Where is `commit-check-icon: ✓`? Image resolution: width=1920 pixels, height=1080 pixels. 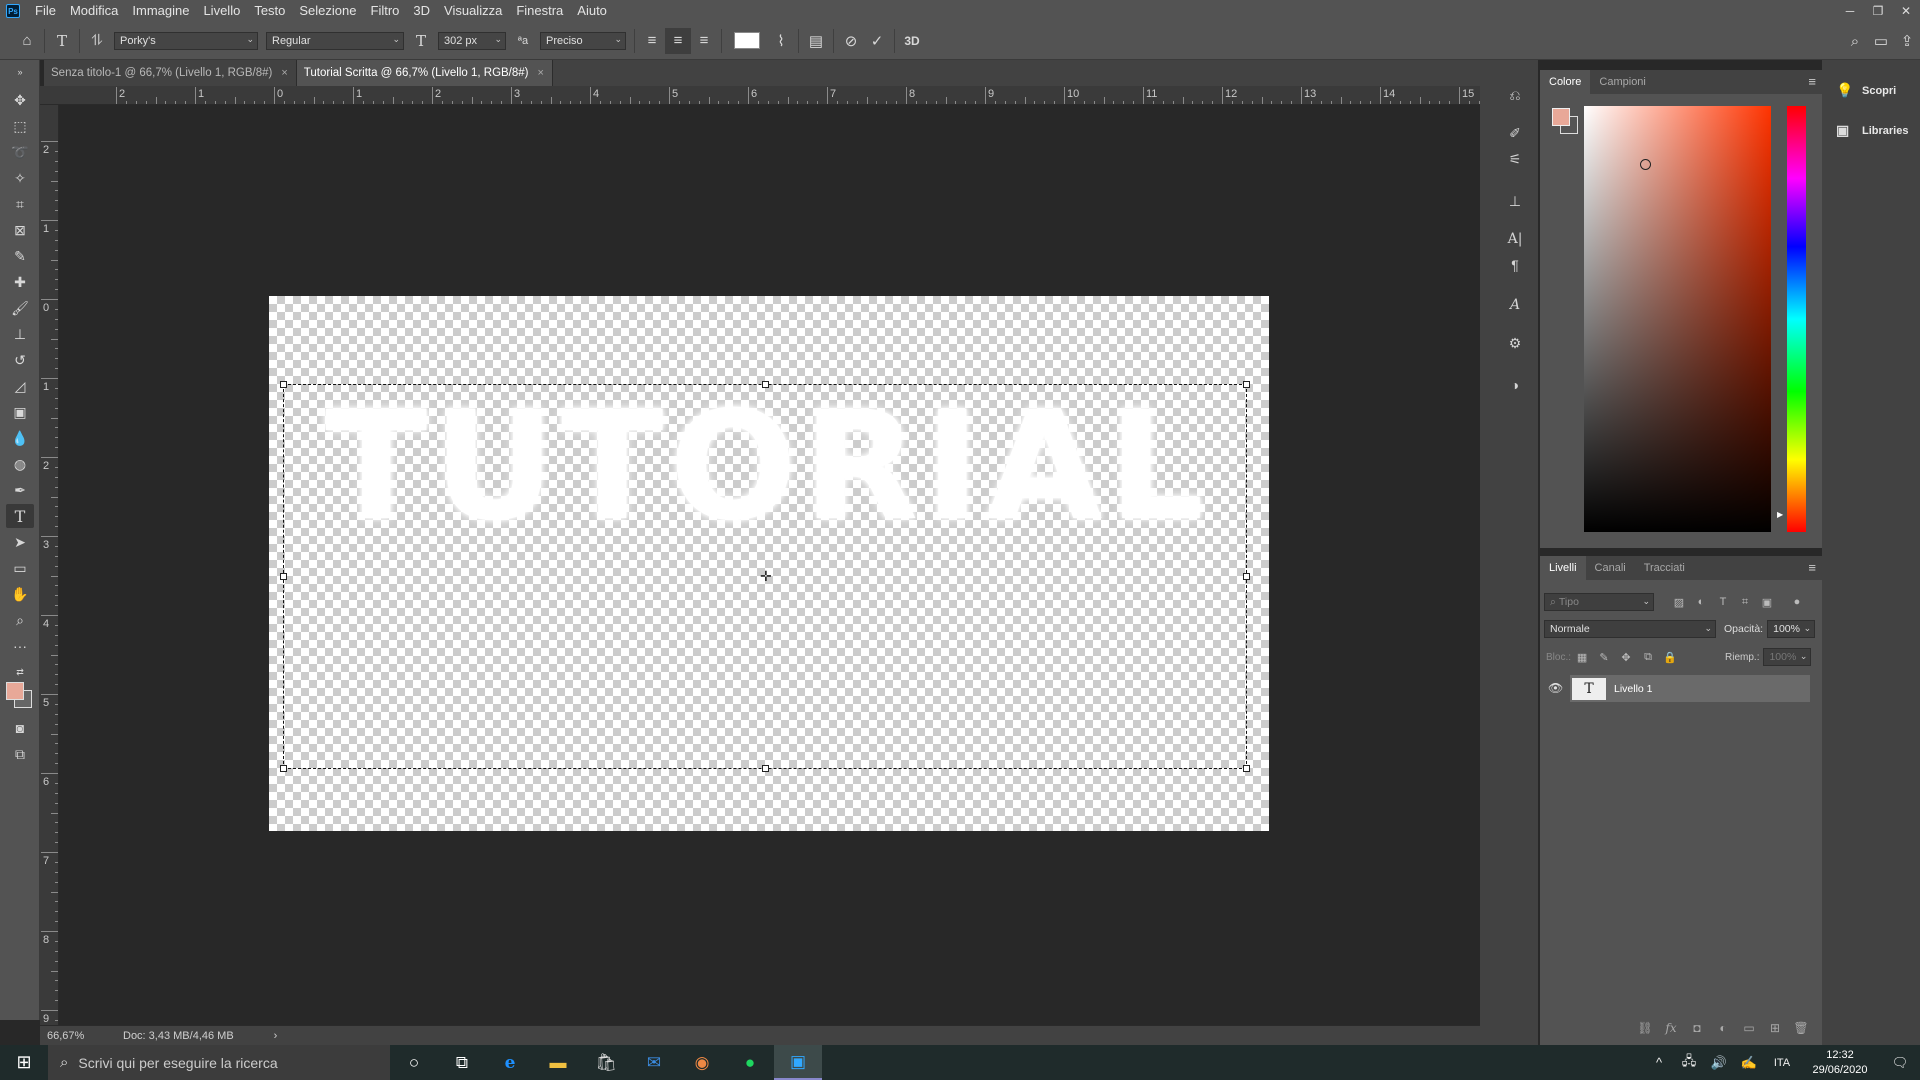 commit-check-icon: ✓ is located at coordinates (877, 41).